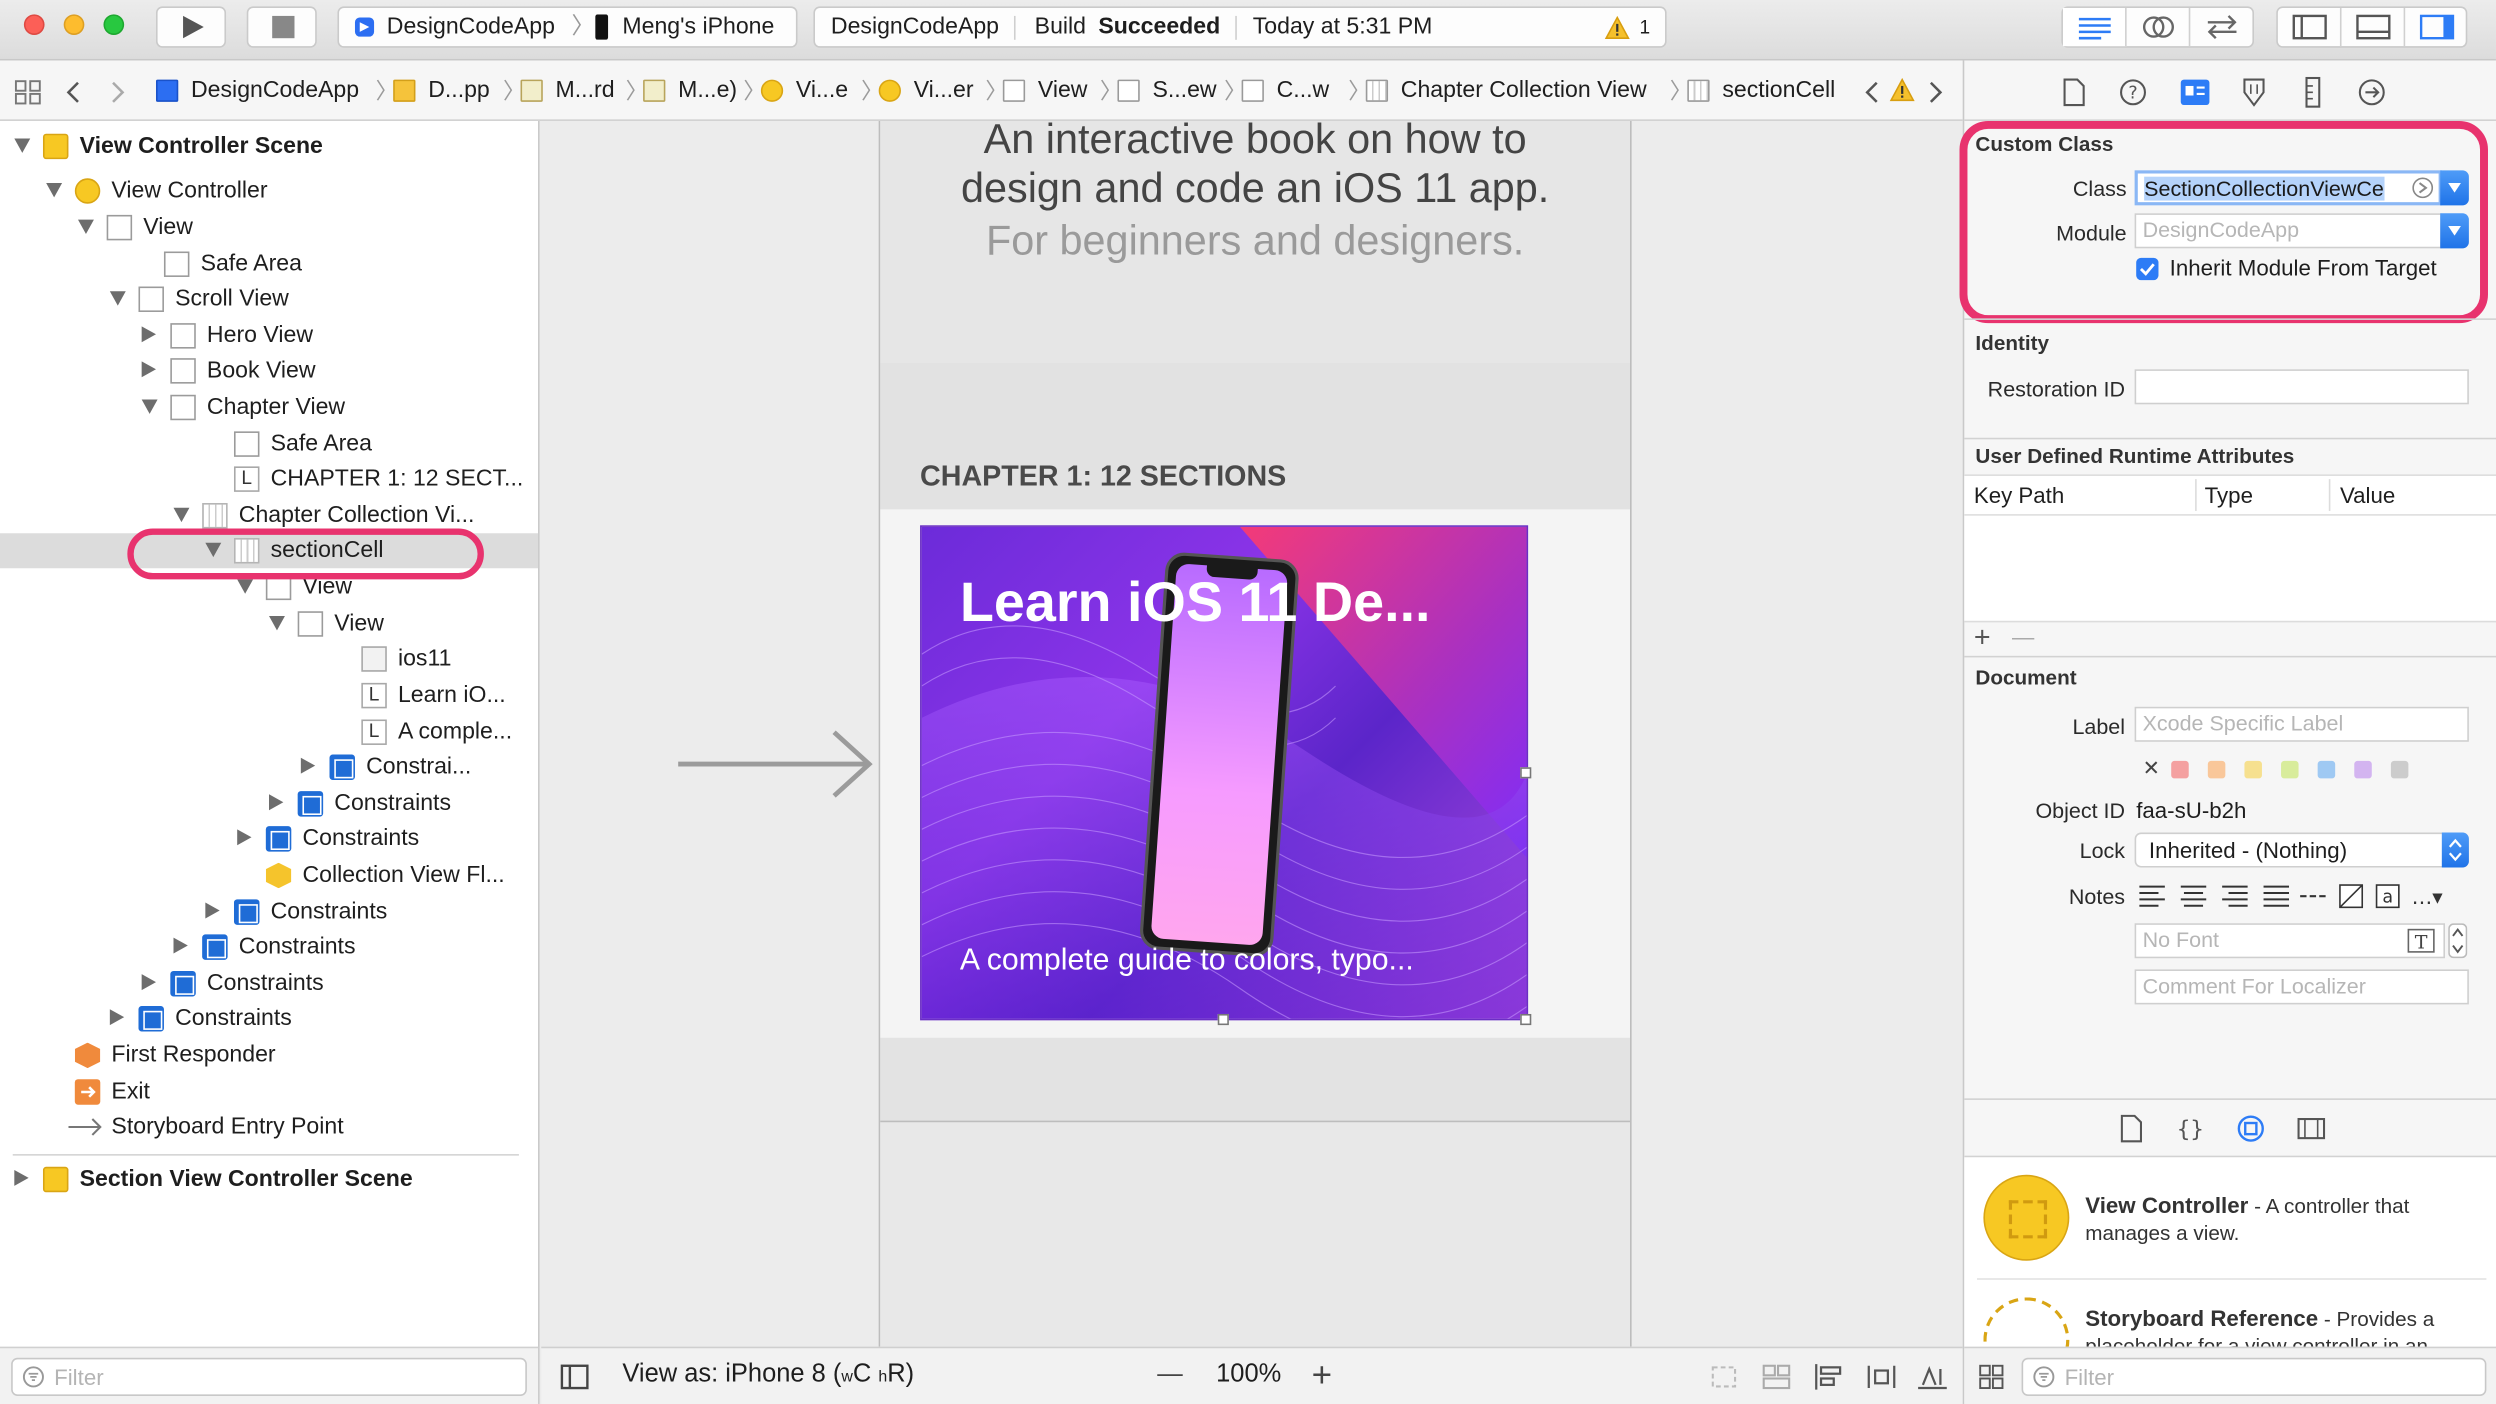  What do you see at coordinates (269, 1179) in the screenshot?
I see `outline-row: Section View Controller Scene` at bounding box center [269, 1179].